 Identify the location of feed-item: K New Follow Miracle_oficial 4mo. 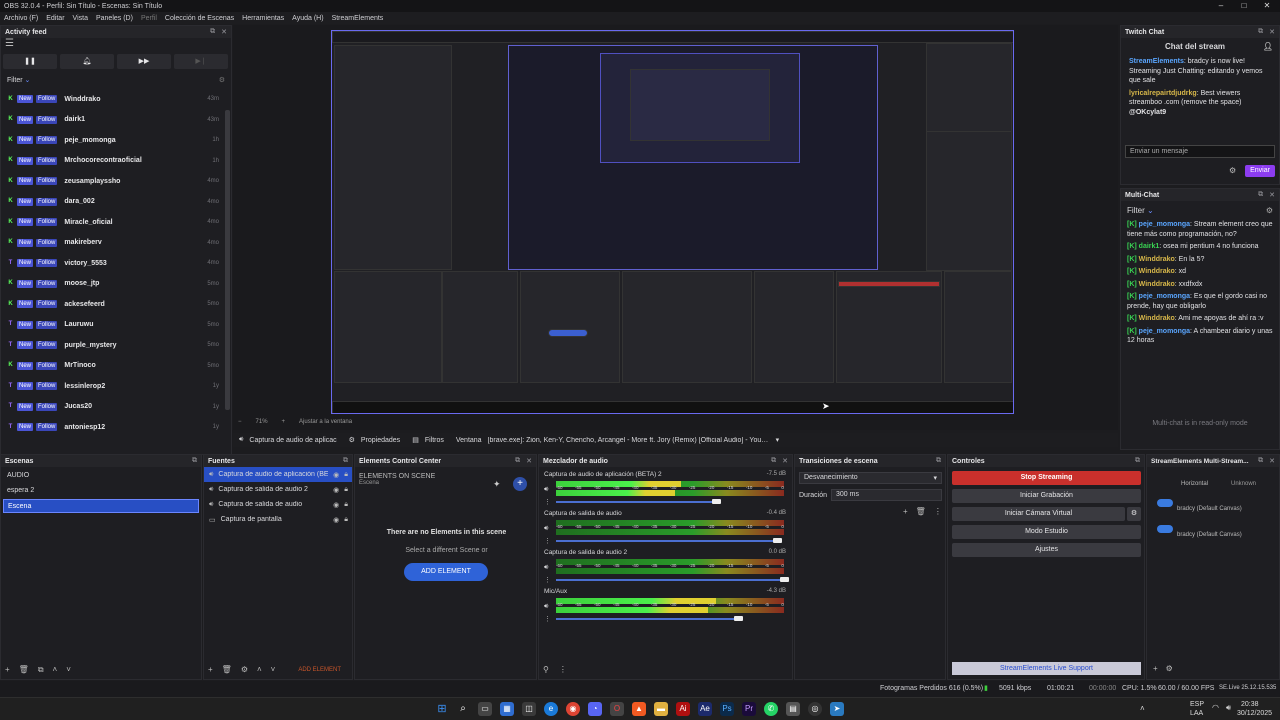
(116, 222).